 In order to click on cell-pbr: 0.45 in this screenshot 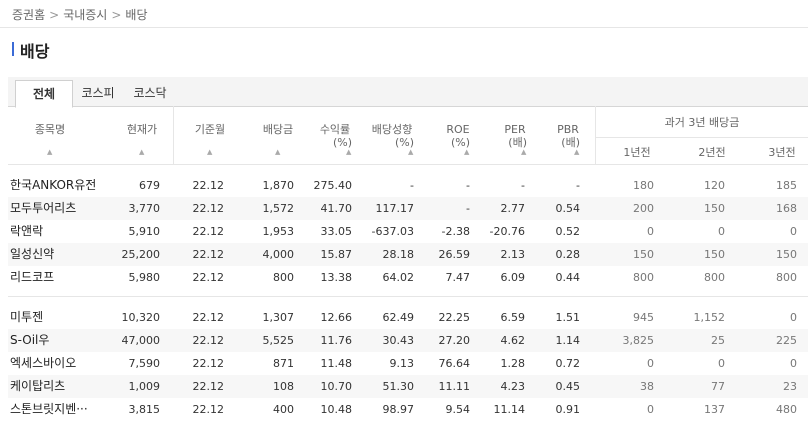, I will do `click(568, 386)`.